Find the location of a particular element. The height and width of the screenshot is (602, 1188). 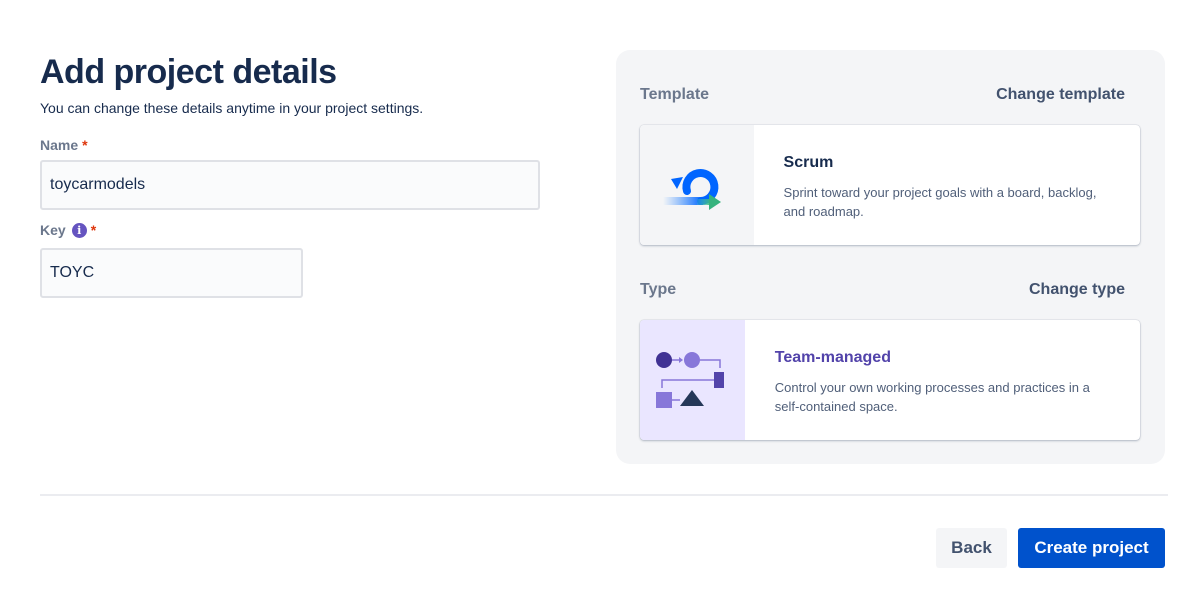

name-label-text: Name is located at coordinates (59, 145).